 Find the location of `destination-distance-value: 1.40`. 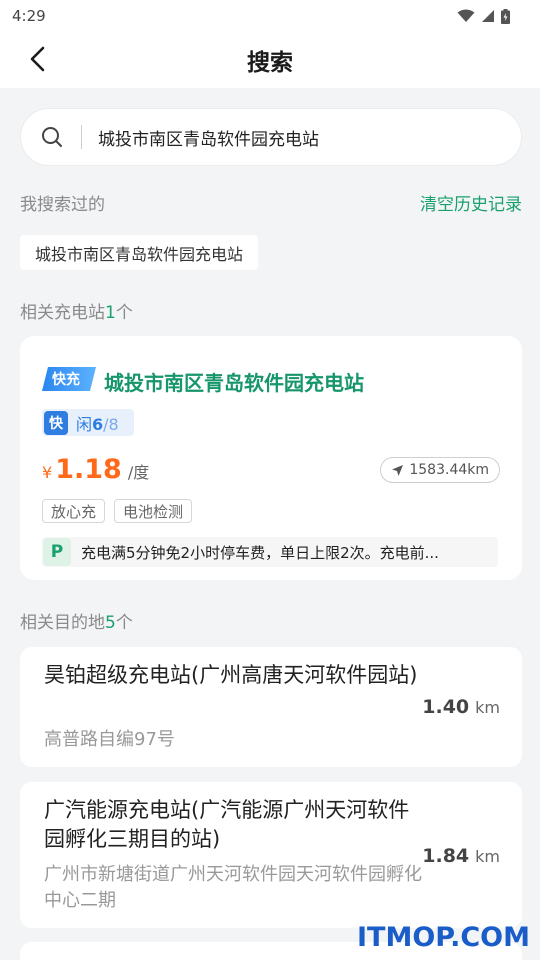

destination-distance-value: 1.40 is located at coordinates (446, 707).